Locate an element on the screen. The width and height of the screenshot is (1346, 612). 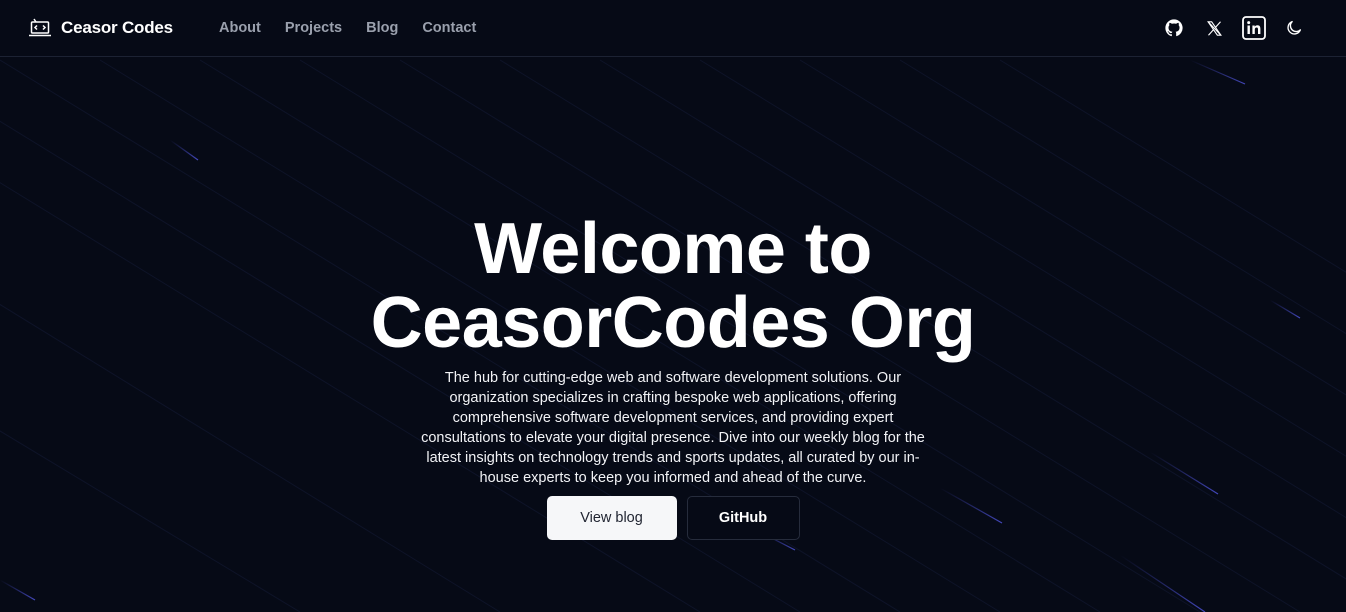
hero-title-line-1: Welcome to is located at coordinates (673, 249).